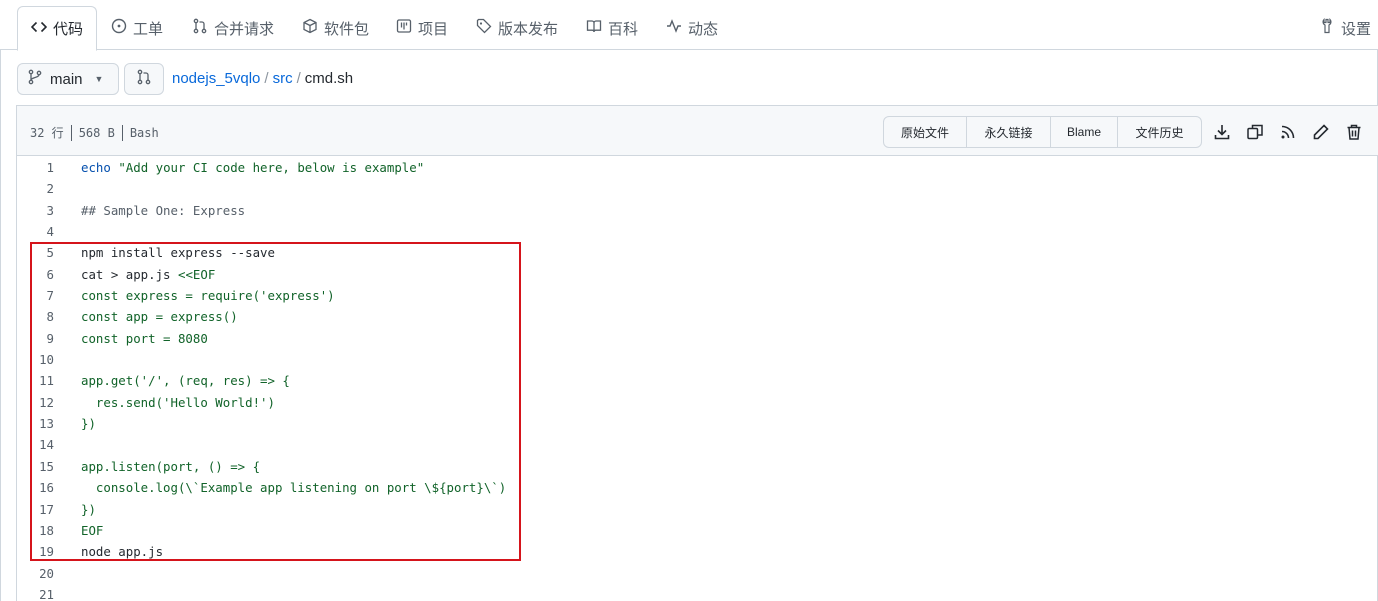 This screenshot has height=601, width=1378. What do you see at coordinates (692, 28) in the screenshot?
I see `tab-activity: 动态` at bounding box center [692, 28].